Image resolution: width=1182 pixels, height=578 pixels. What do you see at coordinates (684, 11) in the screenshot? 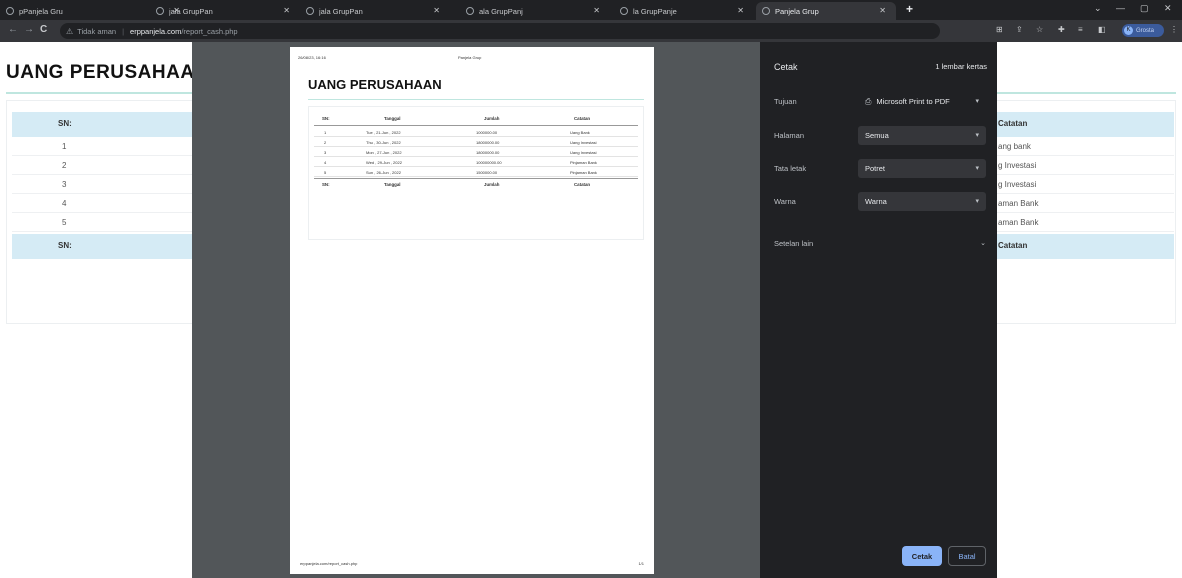
I see `browser-tab: la GrupPanje ✕` at bounding box center [684, 11].